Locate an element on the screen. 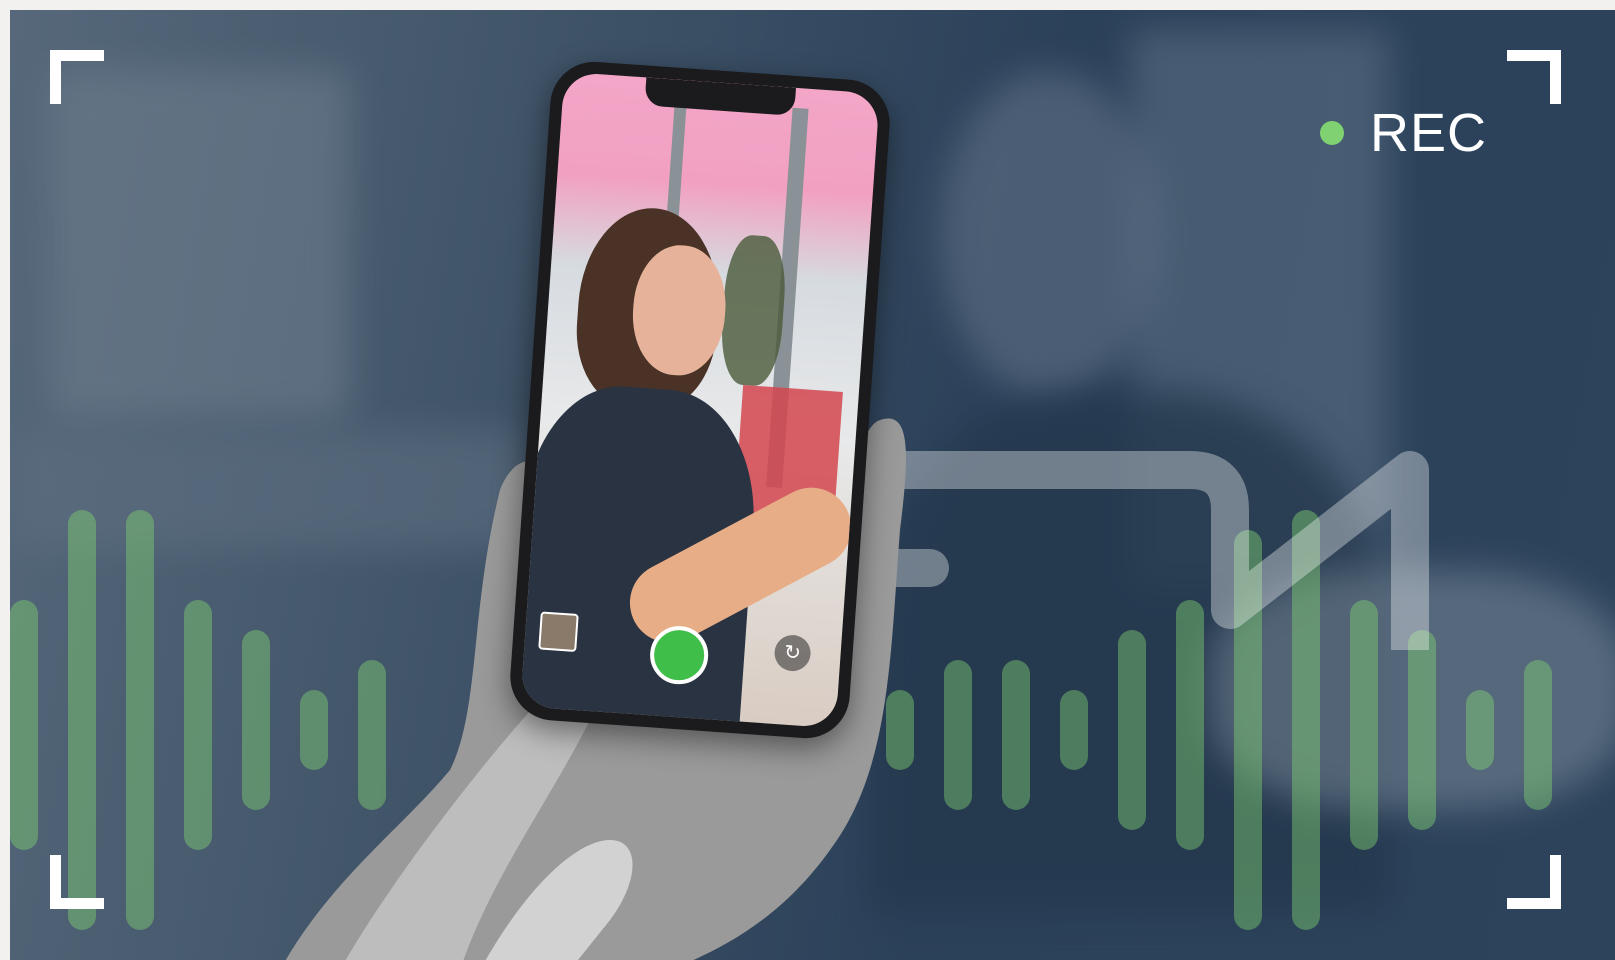  phone-notch is located at coordinates (720, 96).